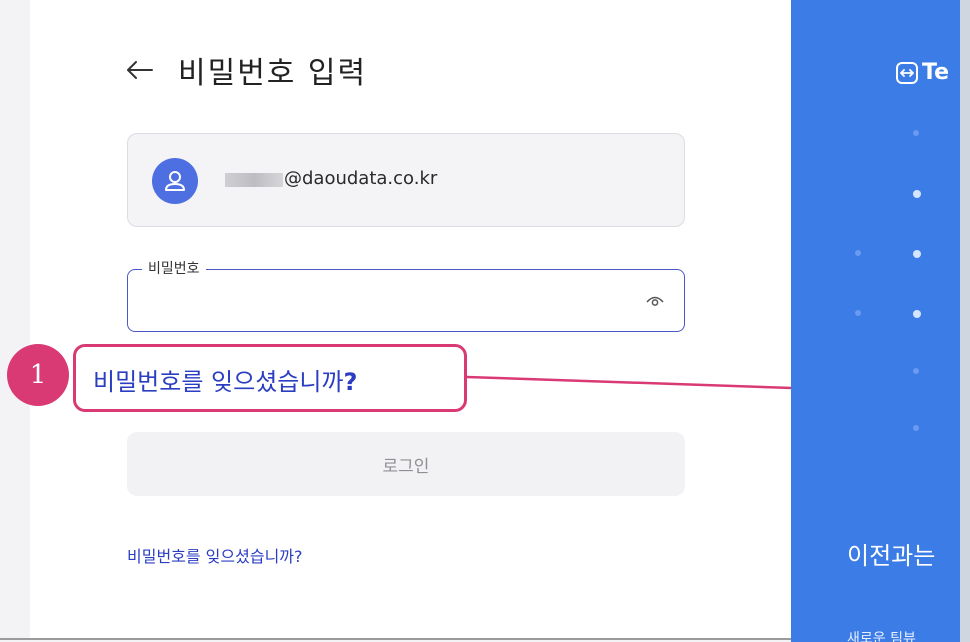 This screenshot has height=642, width=970. What do you see at coordinates (891, 556) in the screenshot?
I see `promo-headline: 이전과는` at bounding box center [891, 556].